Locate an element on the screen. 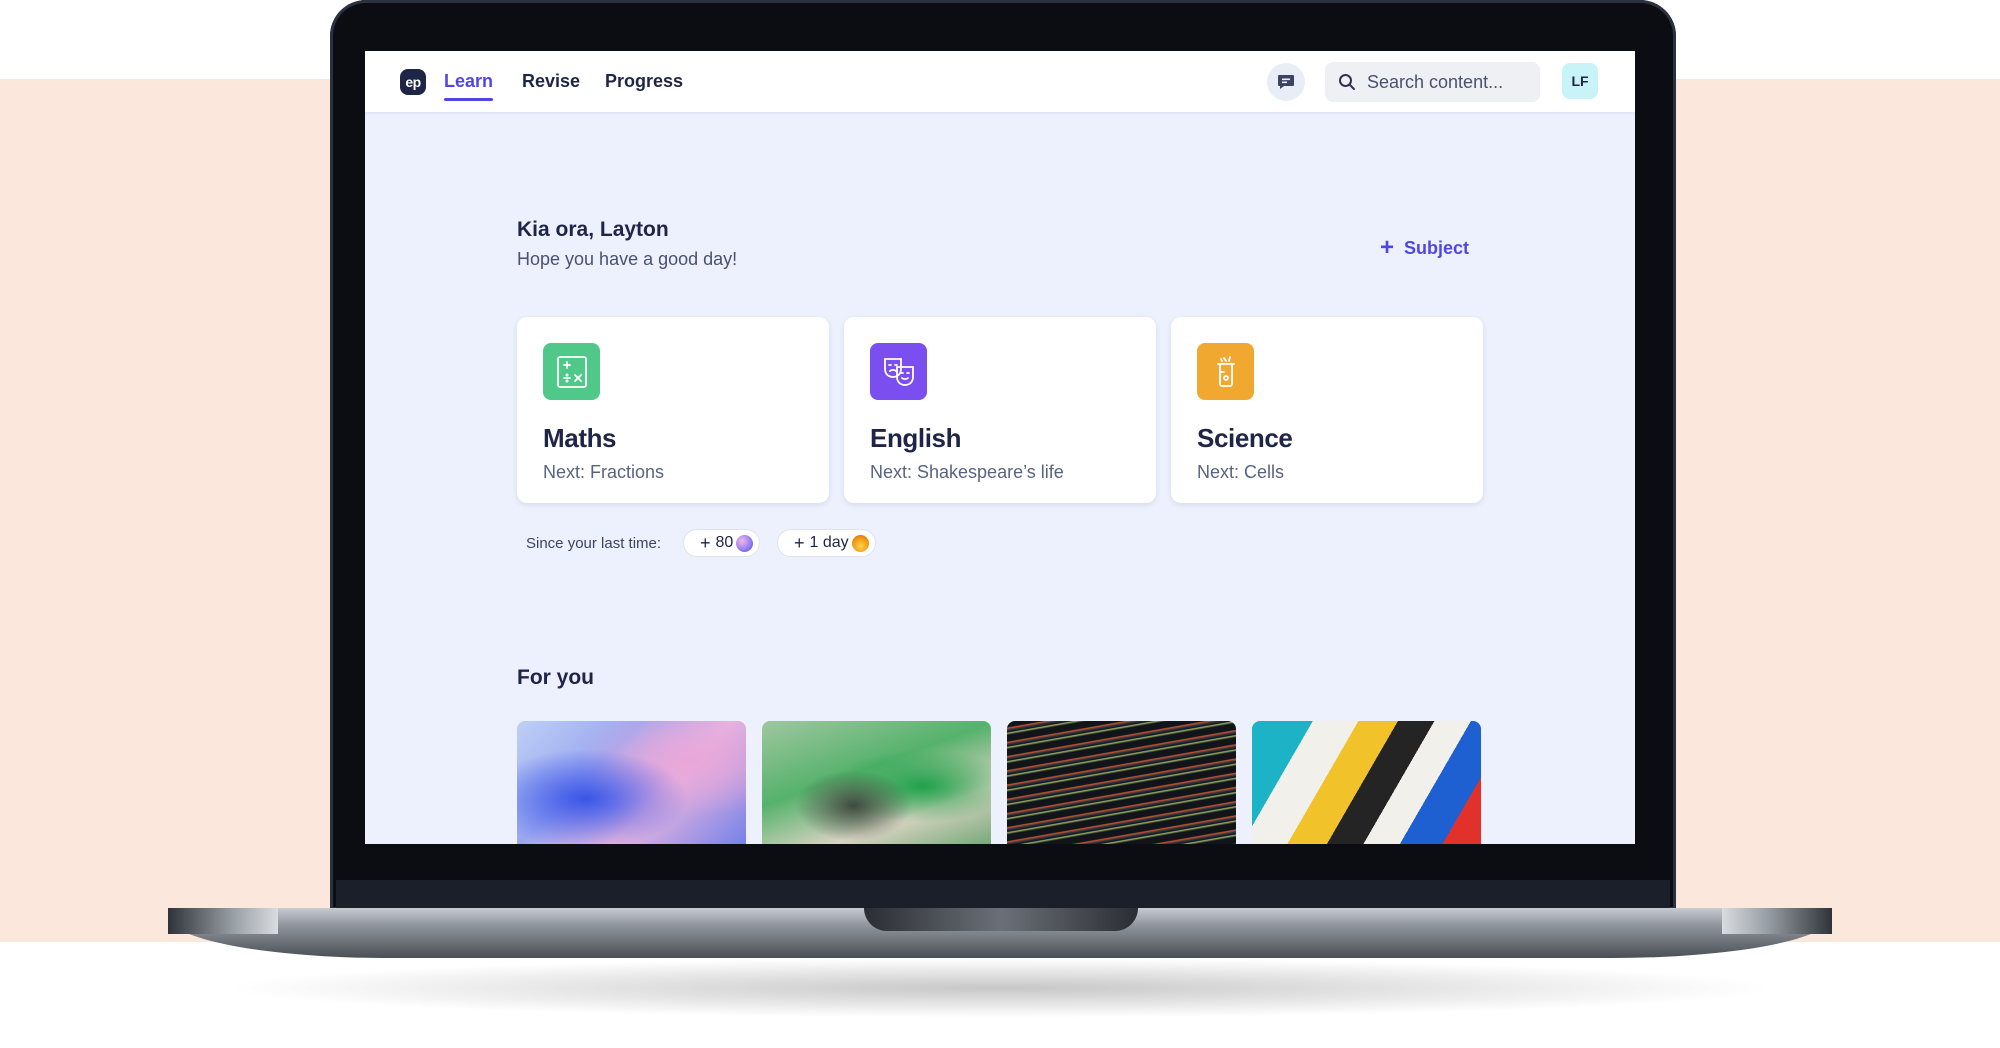 The width and height of the screenshot is (2000, 1048). streak-badge: + 1 day is located at coordinates (826, 543).